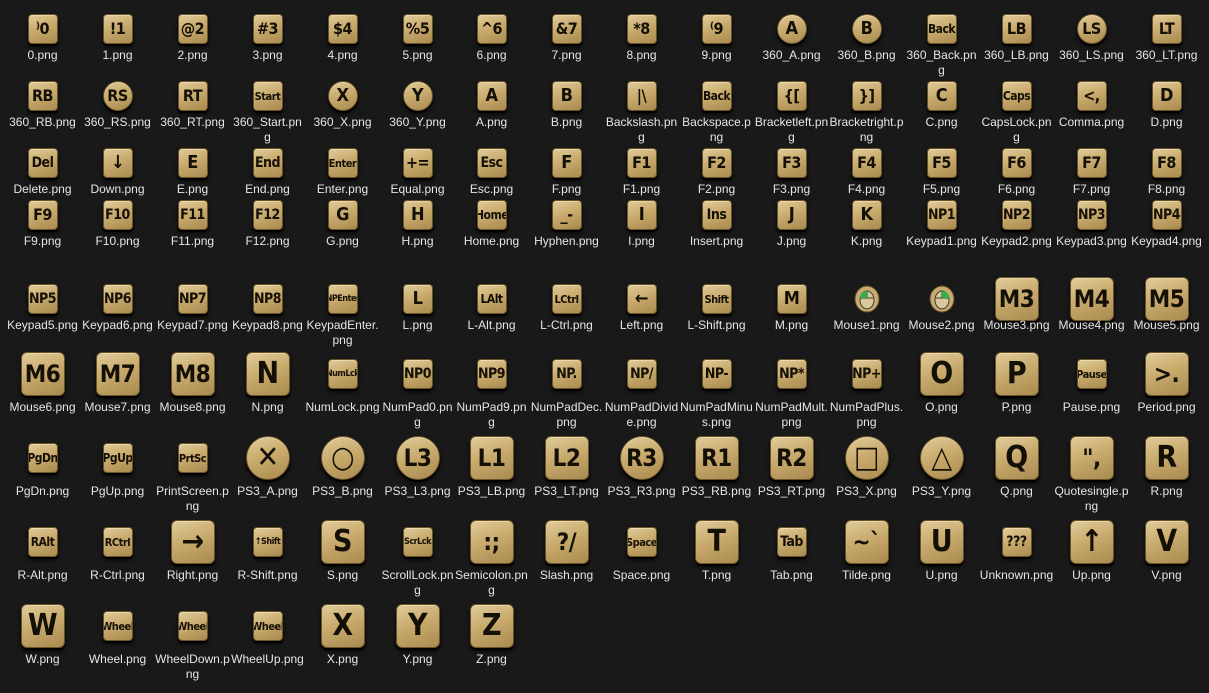 Image resolution: width=1209 pixels, height=693 pixels. What do you see at coordinates (1091, 383) in the screenshot?
I see `file-item-pause: Pause Pause.png` at bounding box center [1091, 383].